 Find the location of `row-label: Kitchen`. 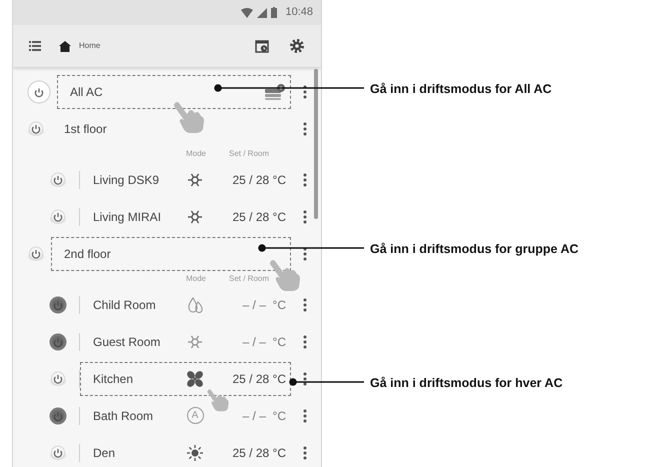

row-label: Kitchen is located at coordinates (113, 379).